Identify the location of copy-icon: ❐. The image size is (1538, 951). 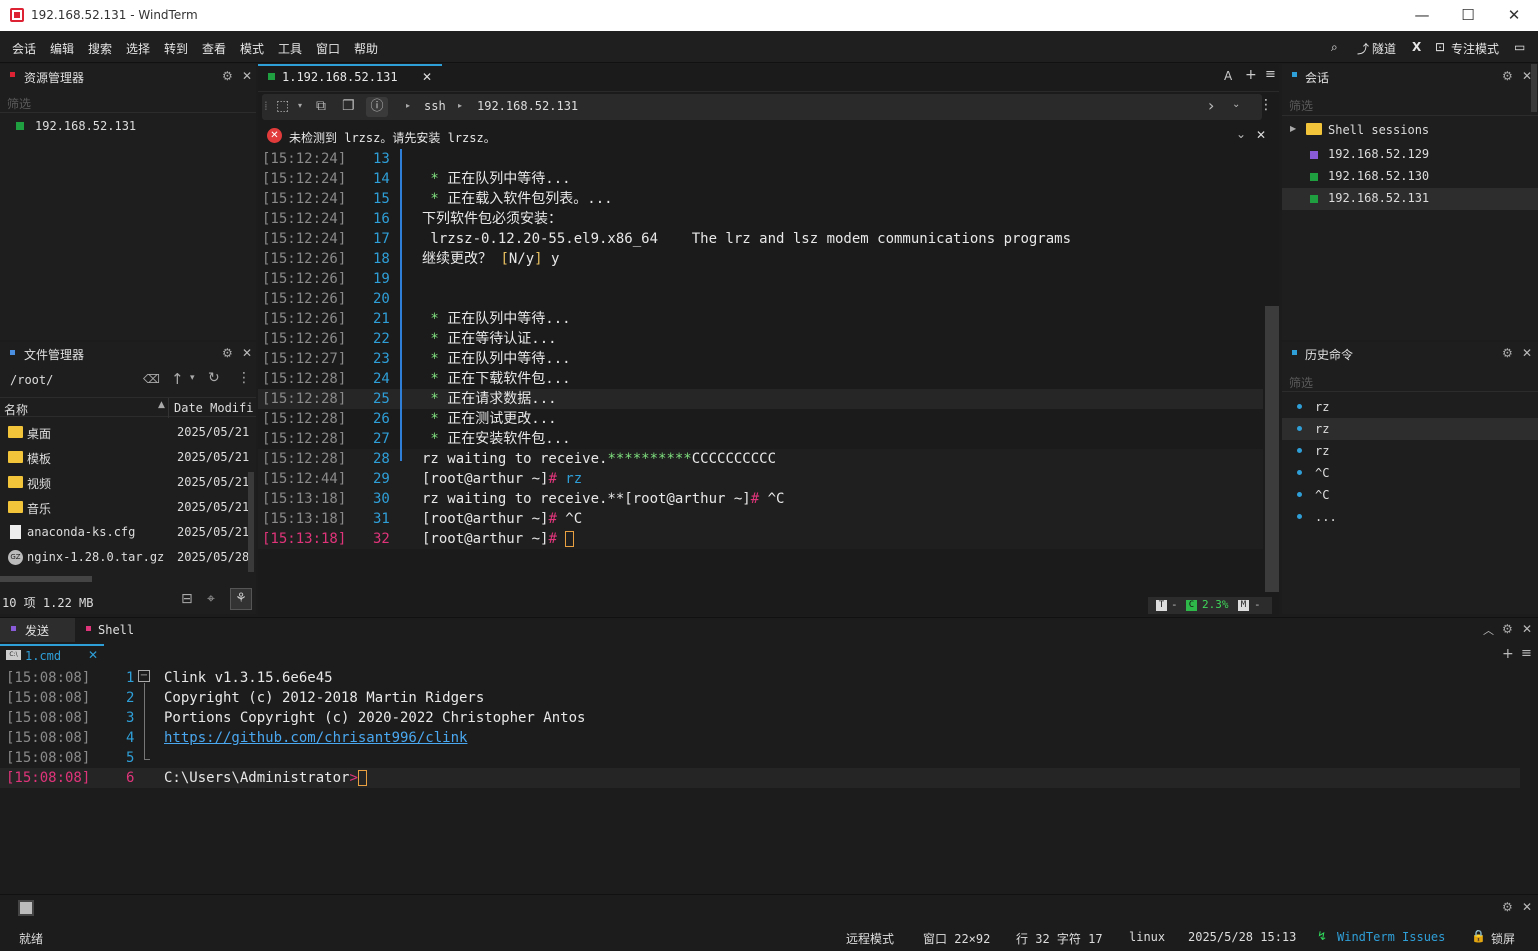
(348, 106).